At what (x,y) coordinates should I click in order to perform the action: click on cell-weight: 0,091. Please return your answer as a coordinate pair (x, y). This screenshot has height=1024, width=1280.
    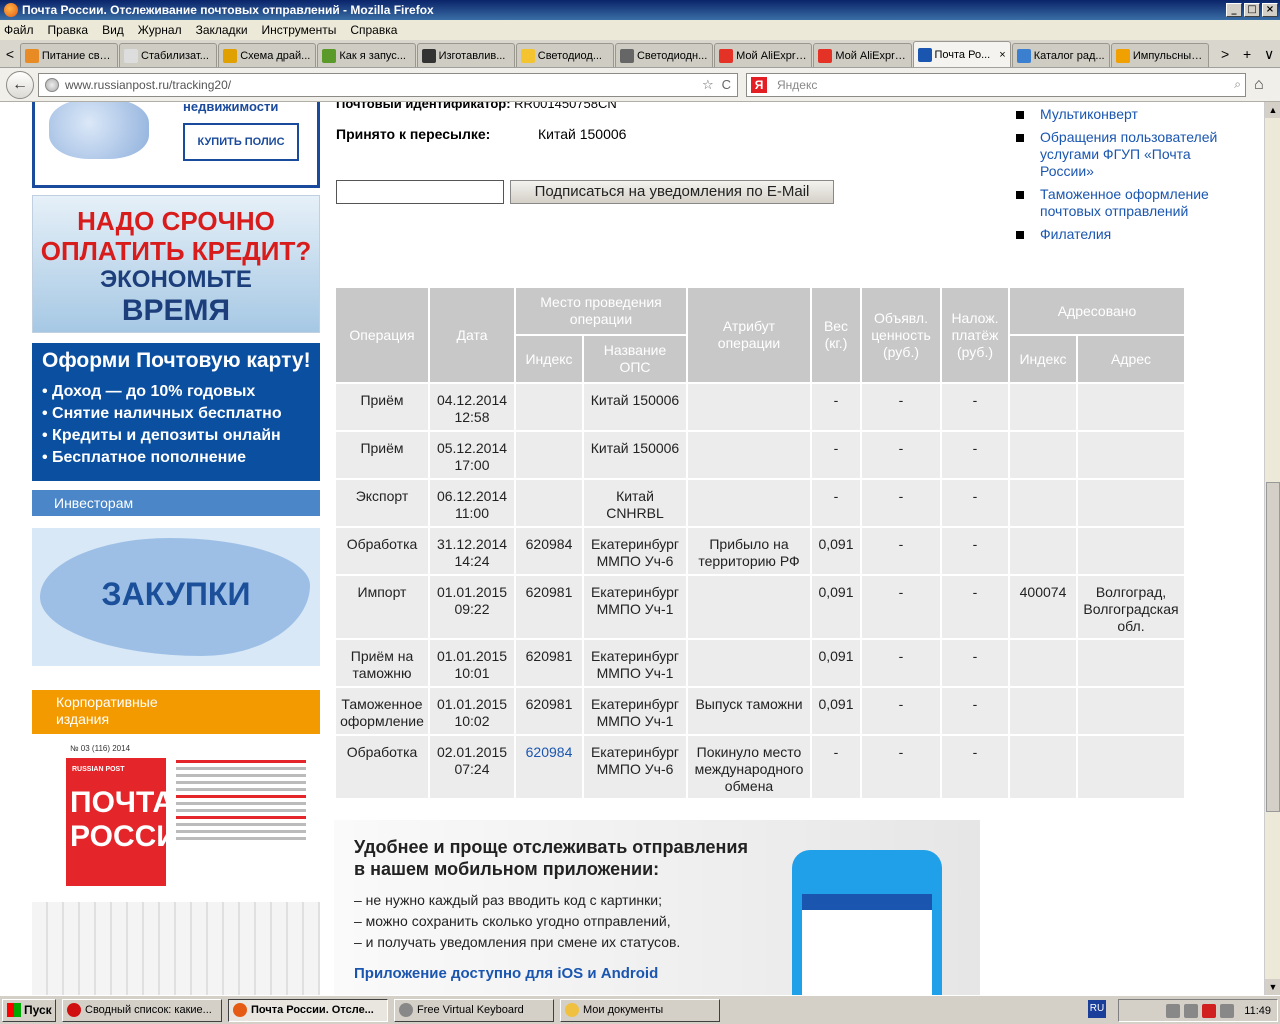
    Looking at the image, I should click on (836, 551).